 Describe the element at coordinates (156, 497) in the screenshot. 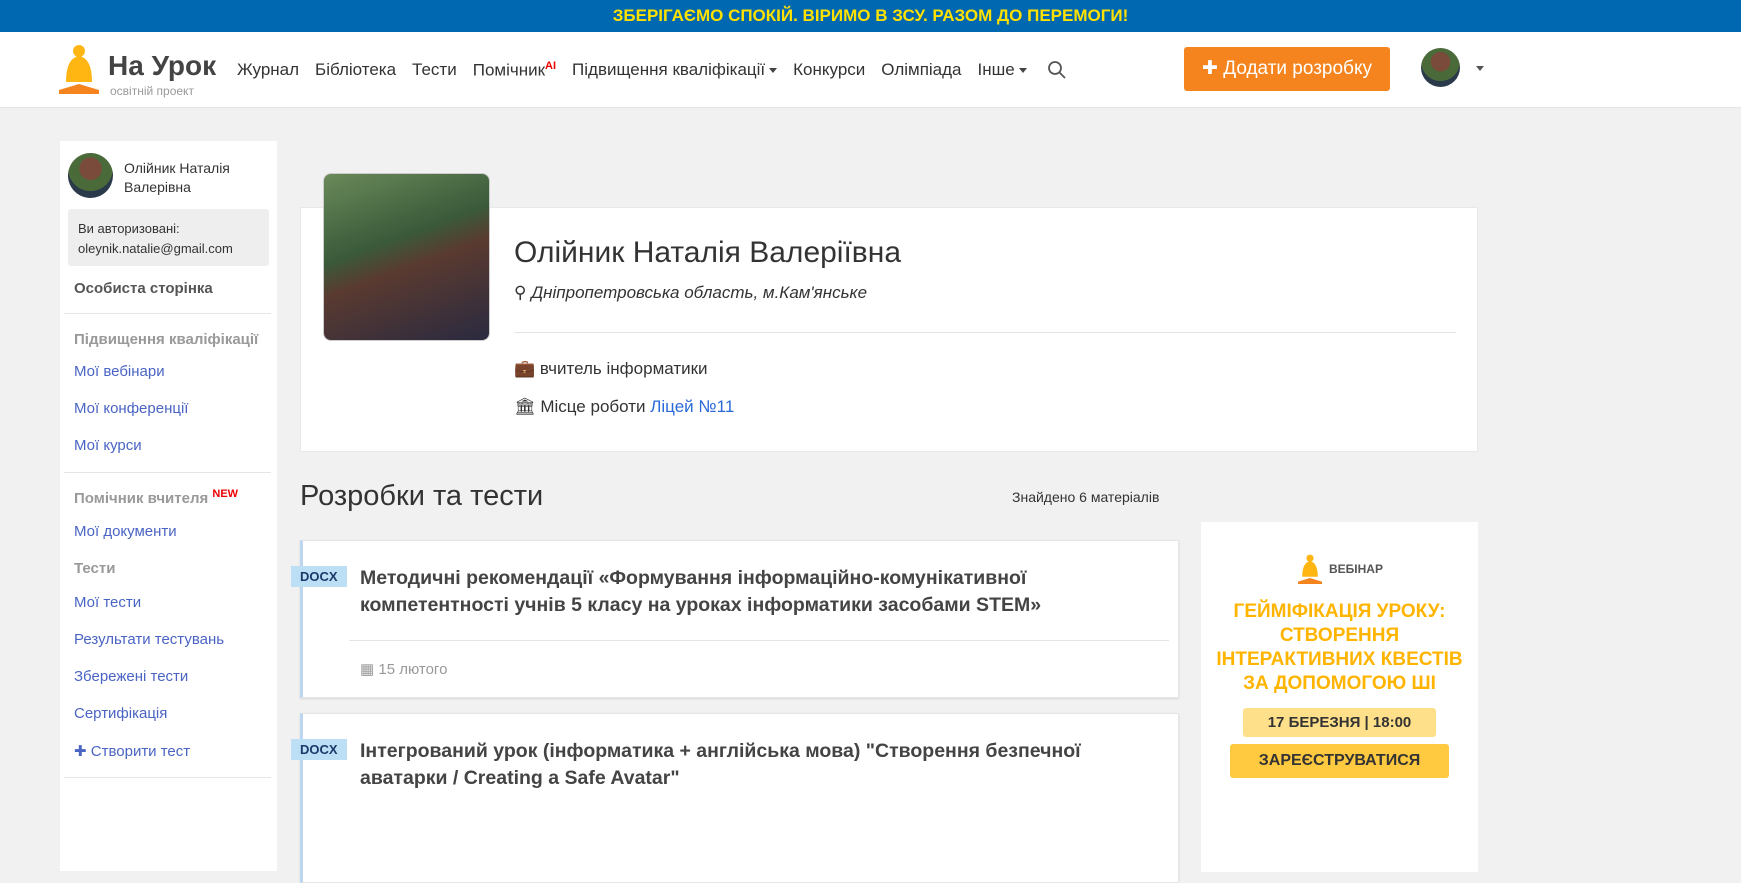

I see `section-header: Помічник вчителя NEW` at that location.